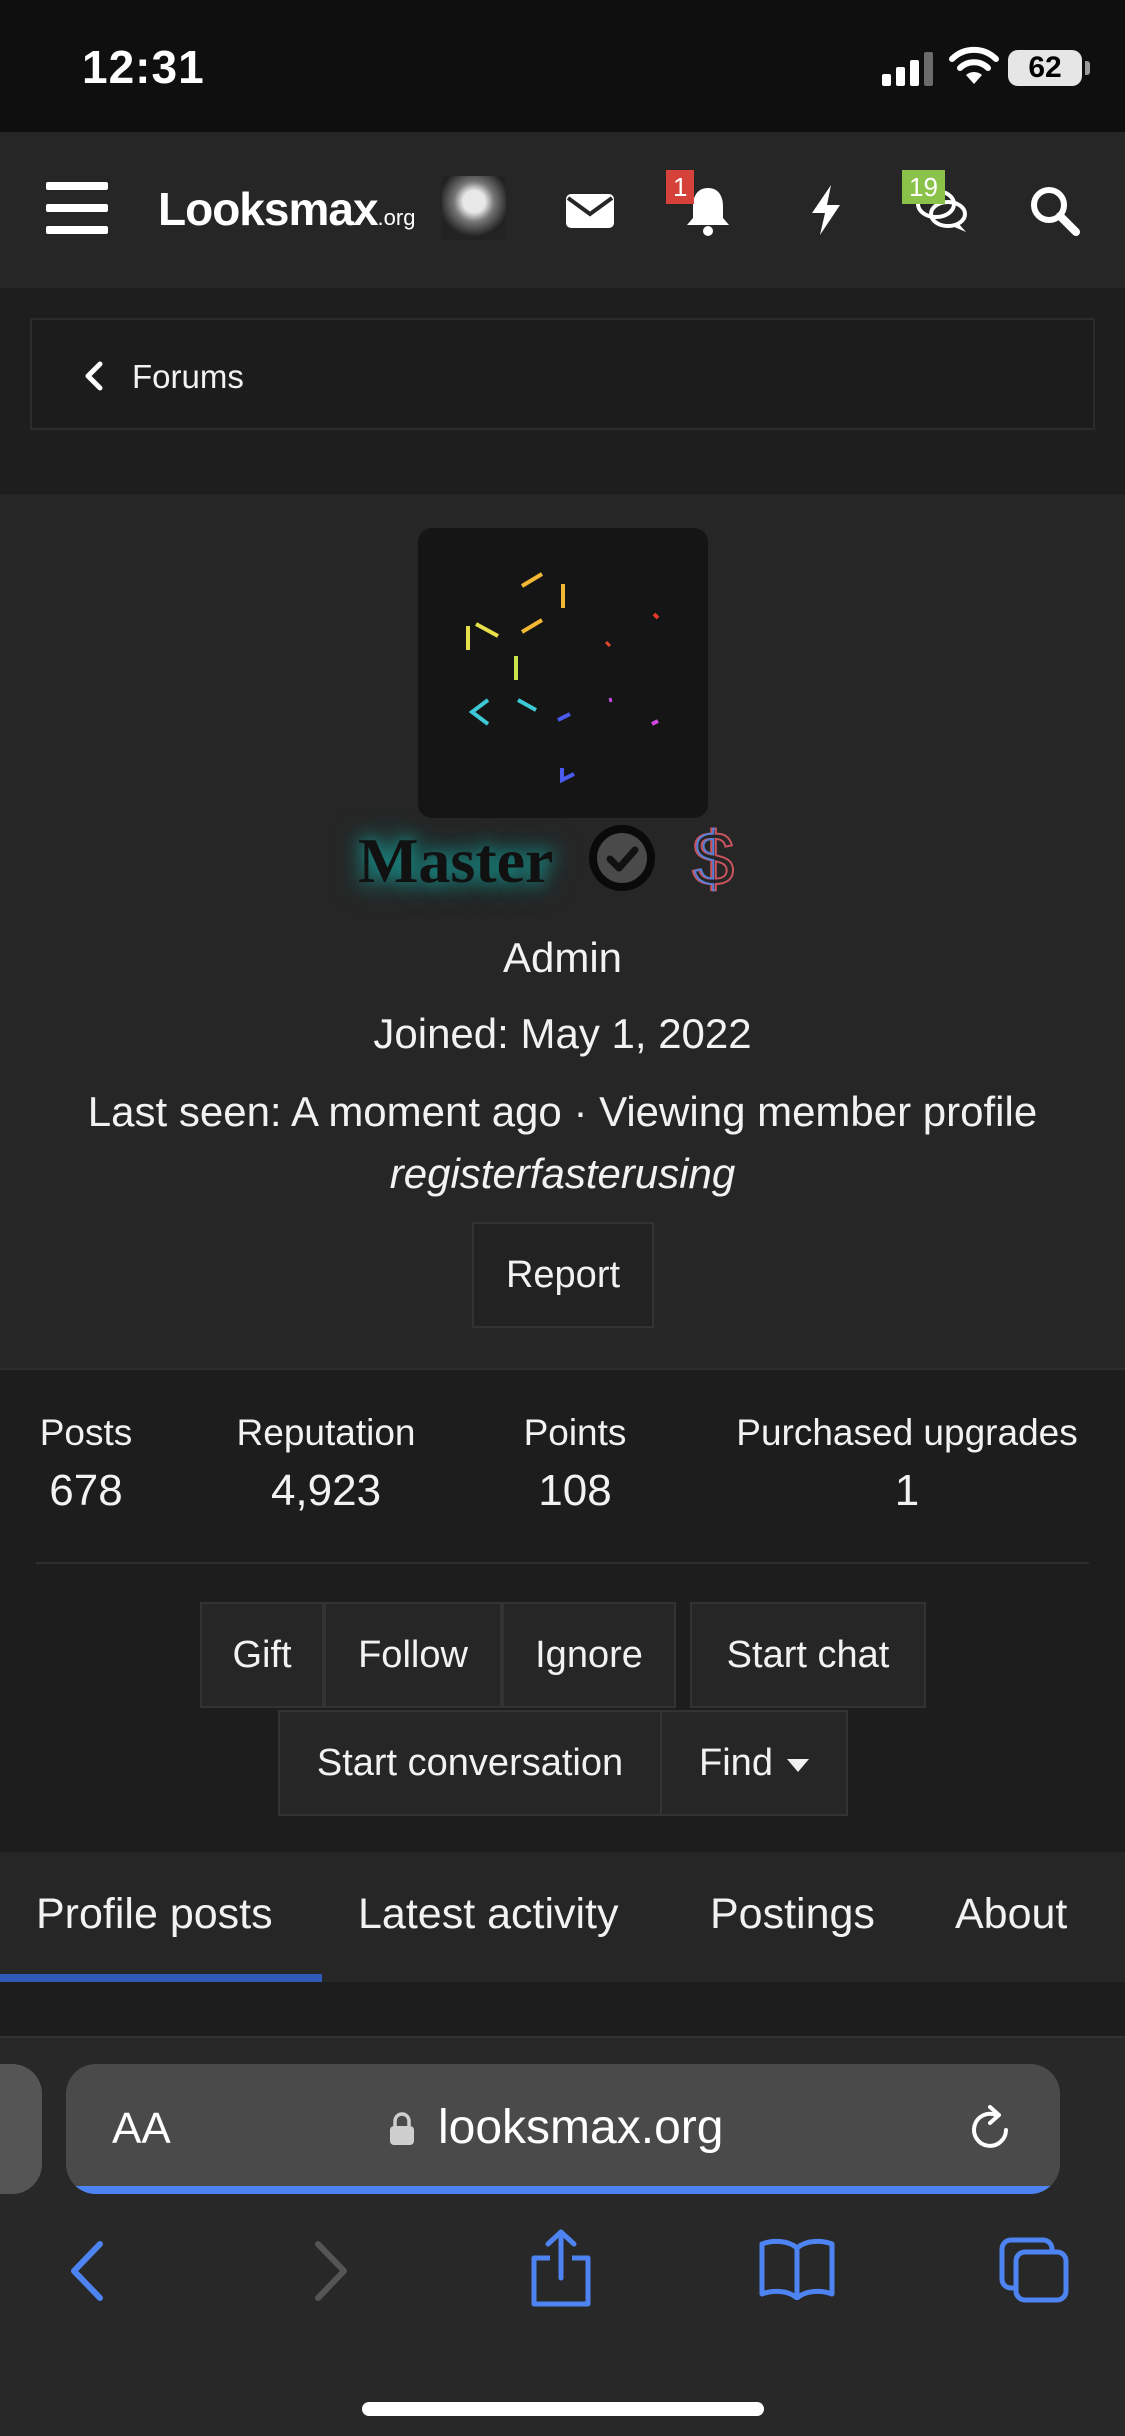 Image resolution: width=1125 pixels, height=2436 pixels. Describe the element at coordinates (562, 1173) in the screenshot. I see `user-tagline: registerfasterusing` at that location.